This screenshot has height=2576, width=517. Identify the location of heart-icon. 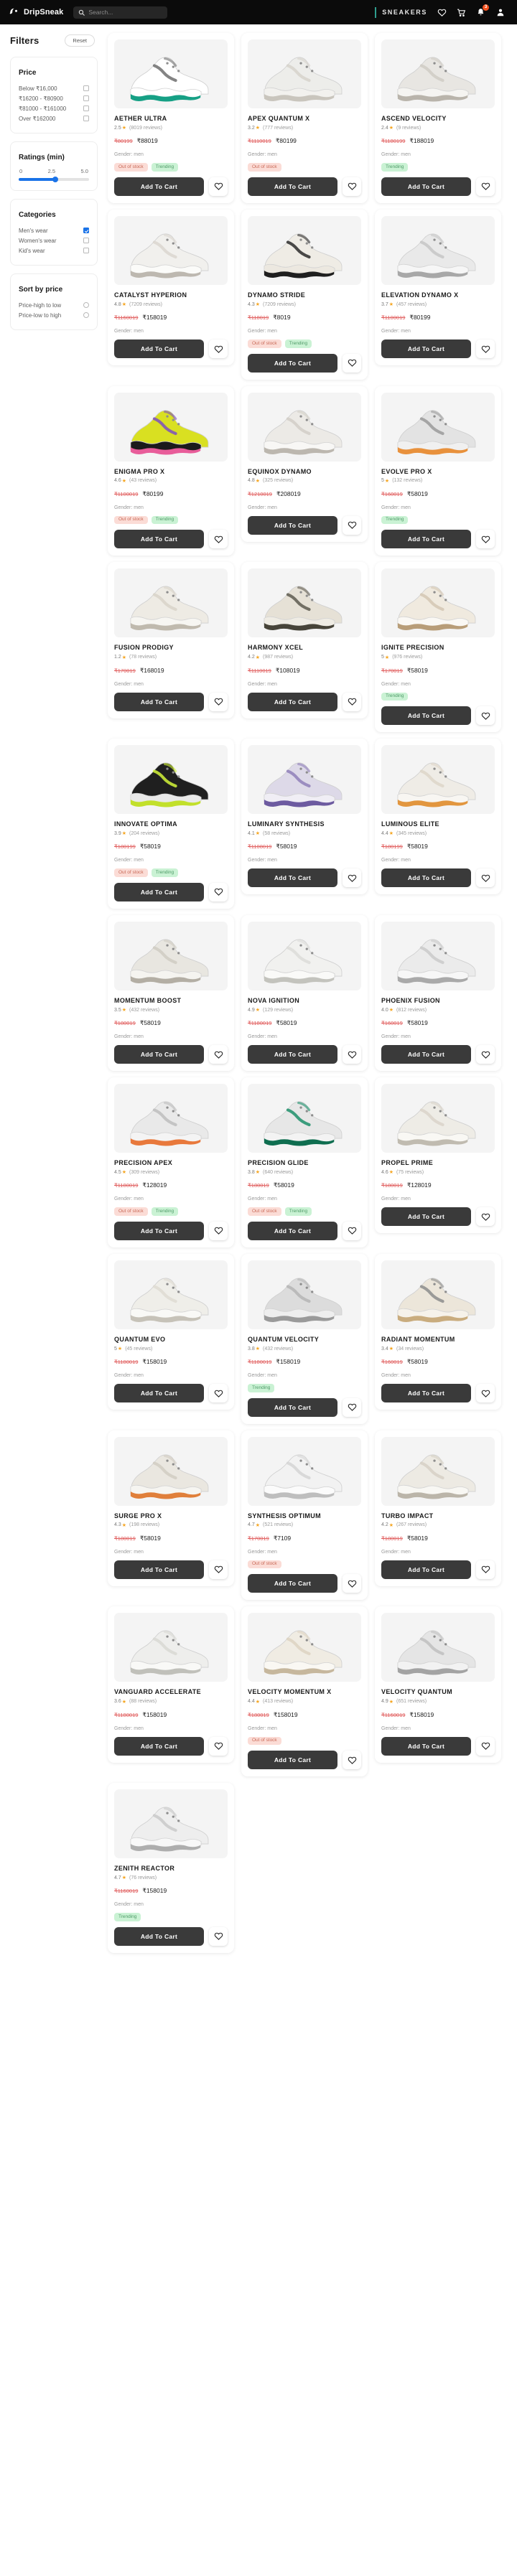
(442, 12).